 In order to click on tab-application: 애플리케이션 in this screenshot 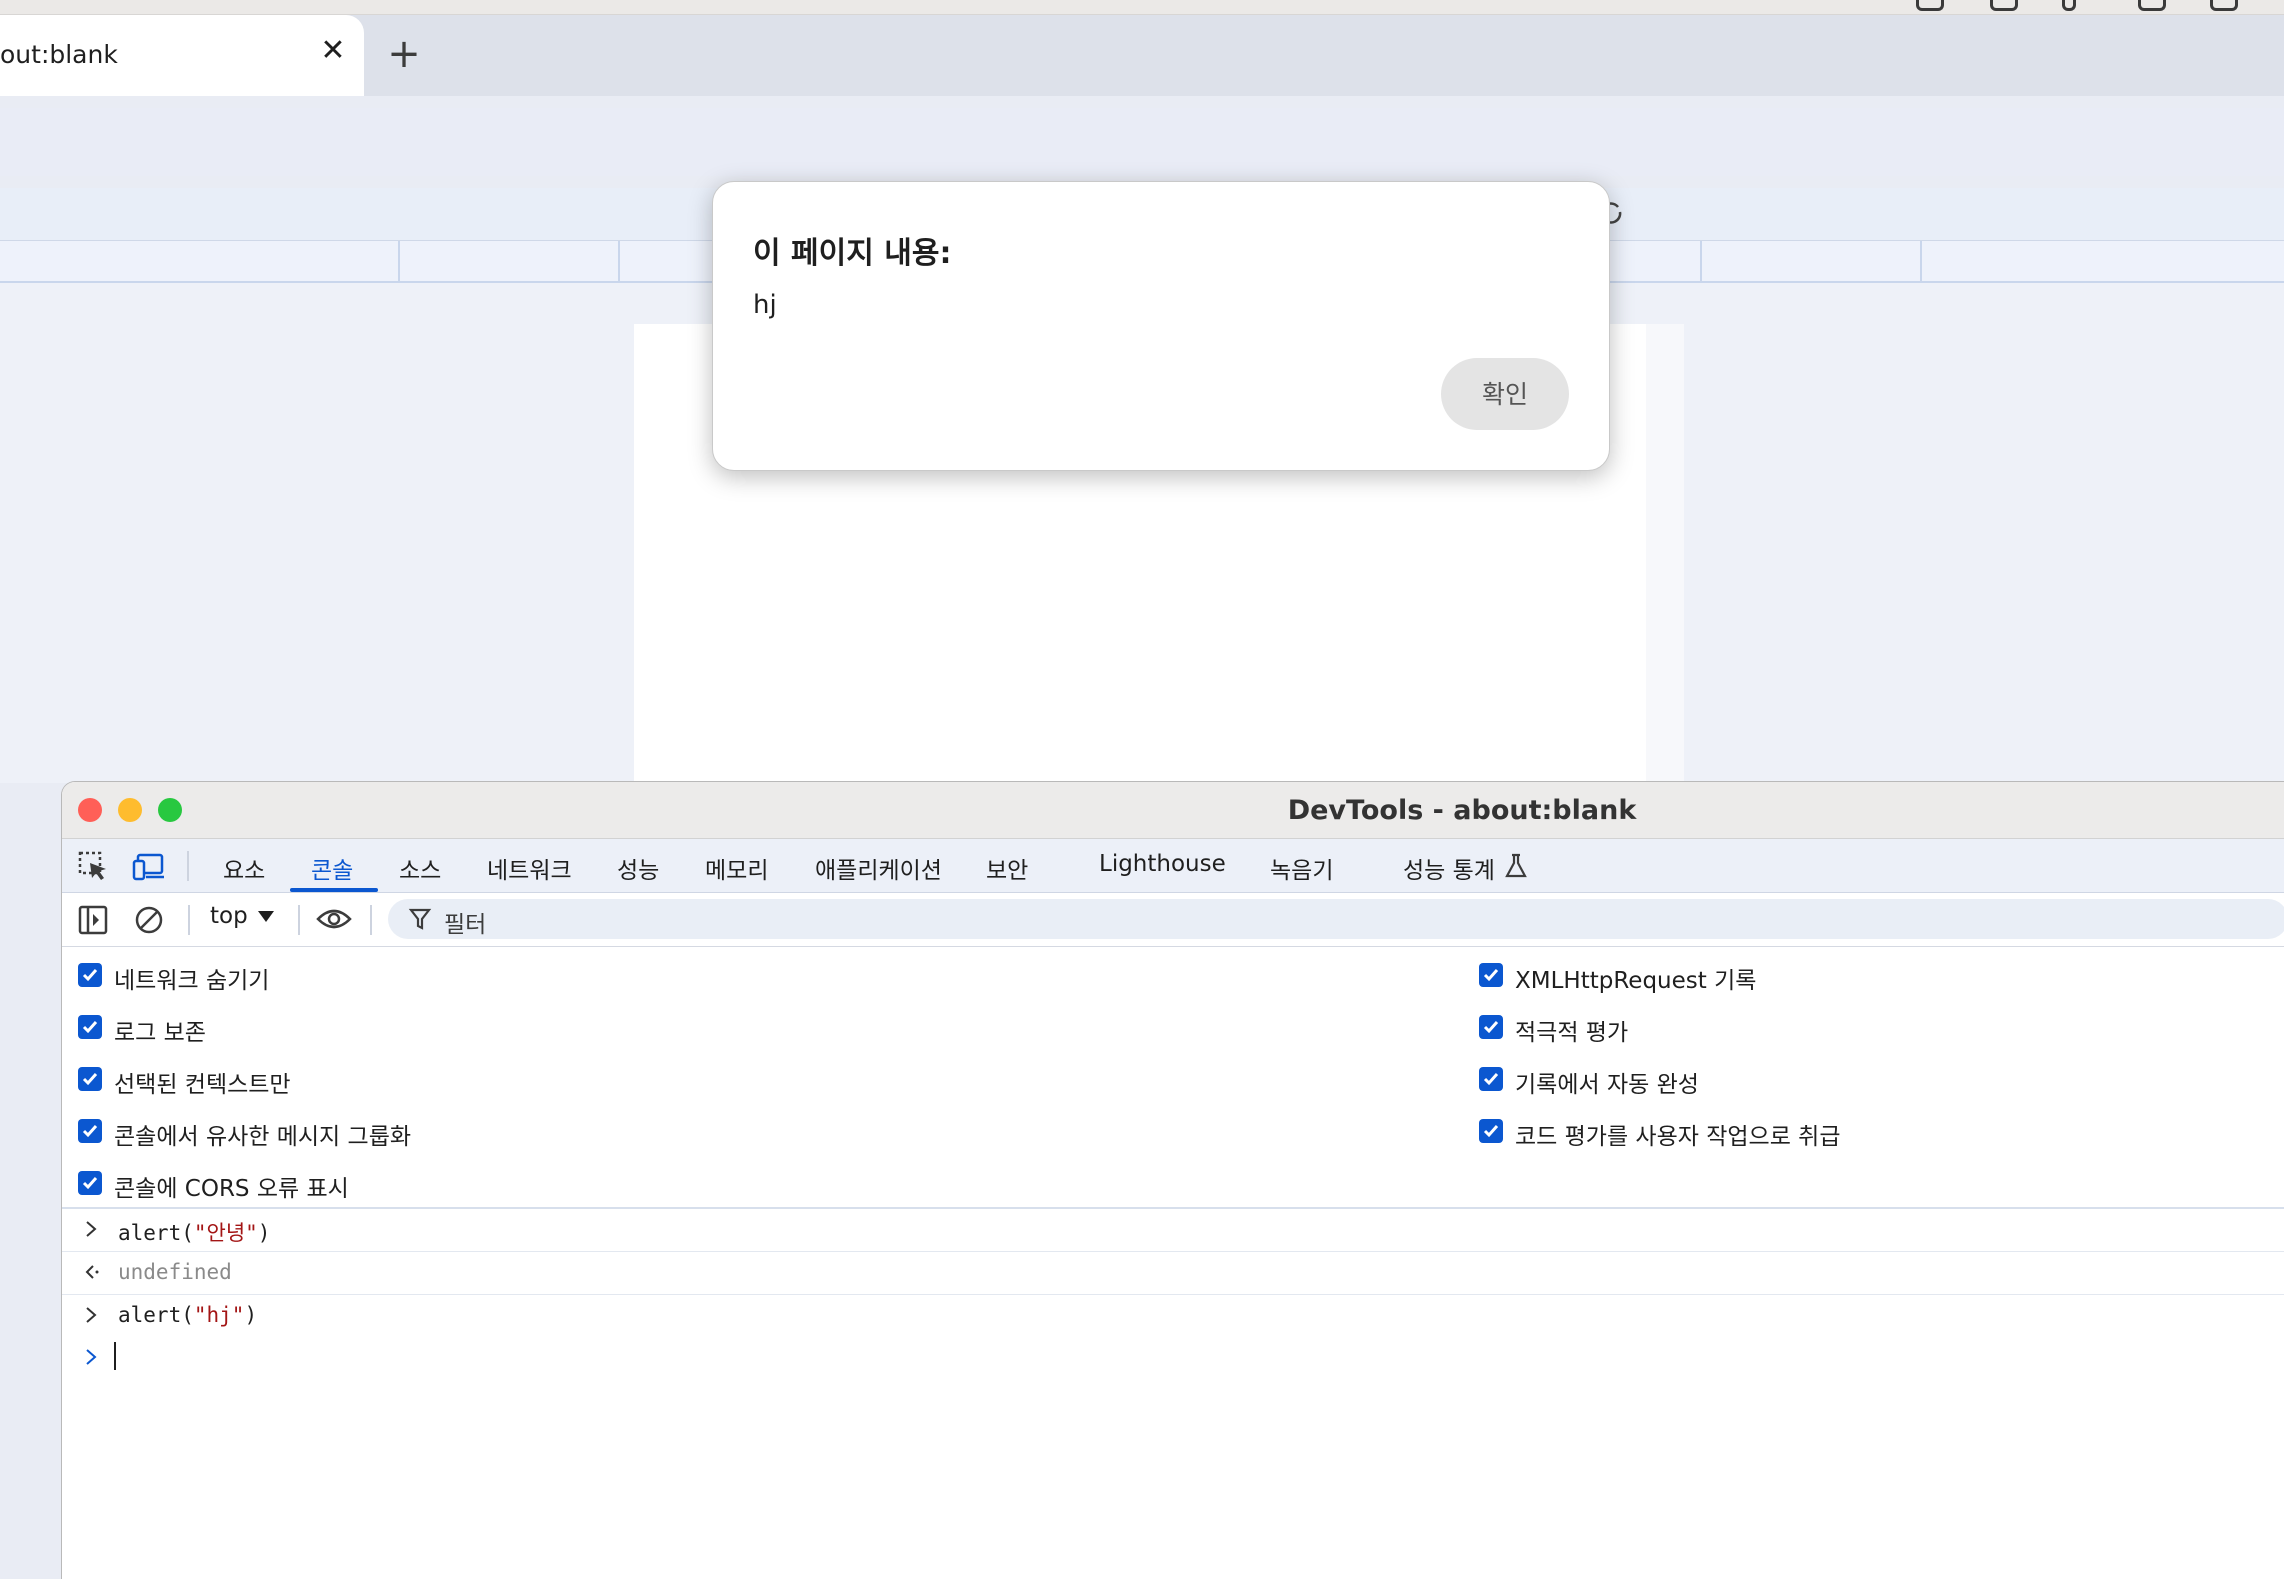, I will do `click(878, 868)`.